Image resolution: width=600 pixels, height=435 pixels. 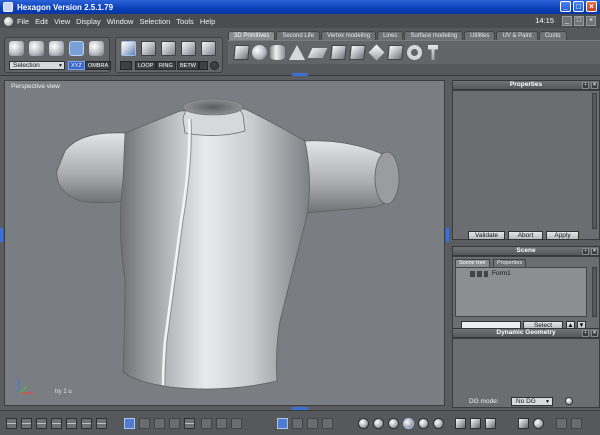 What do you see at coordinates (447, 235) in the screenshot?
I see `right-panel-handle` at bounding box center [447, 235].